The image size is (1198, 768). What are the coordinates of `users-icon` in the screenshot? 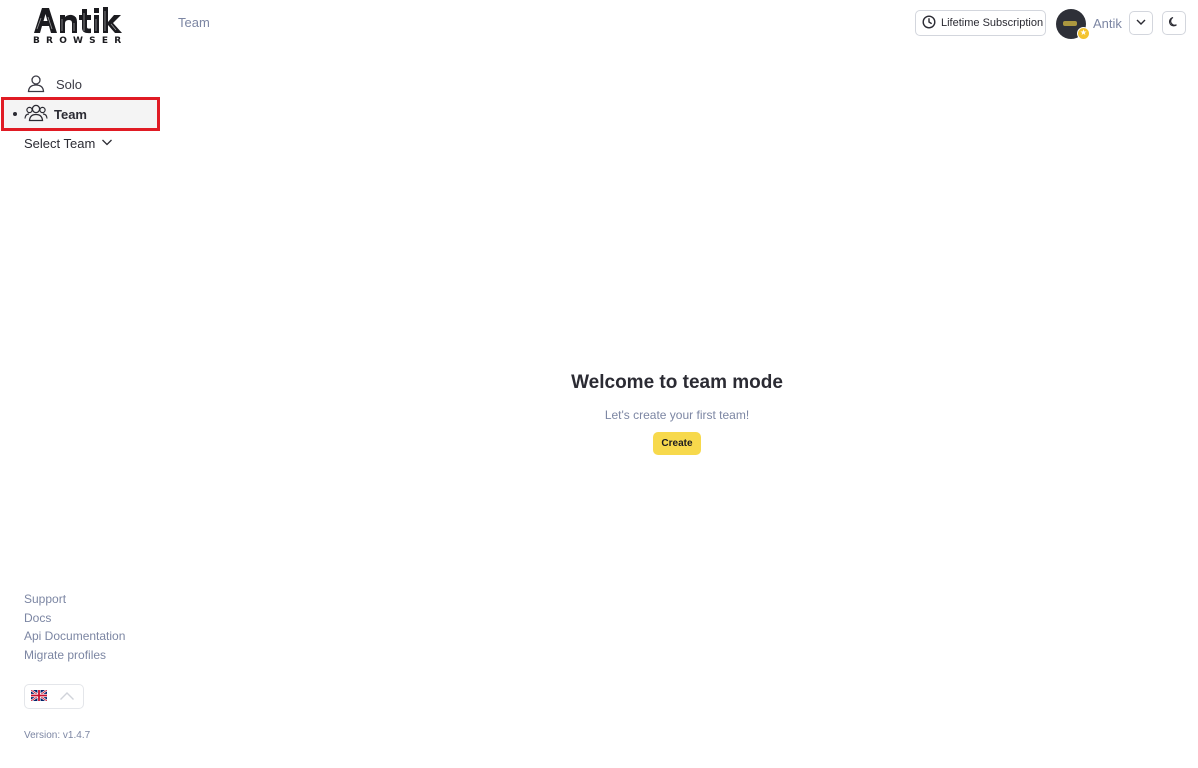 It's located at (36, 114).